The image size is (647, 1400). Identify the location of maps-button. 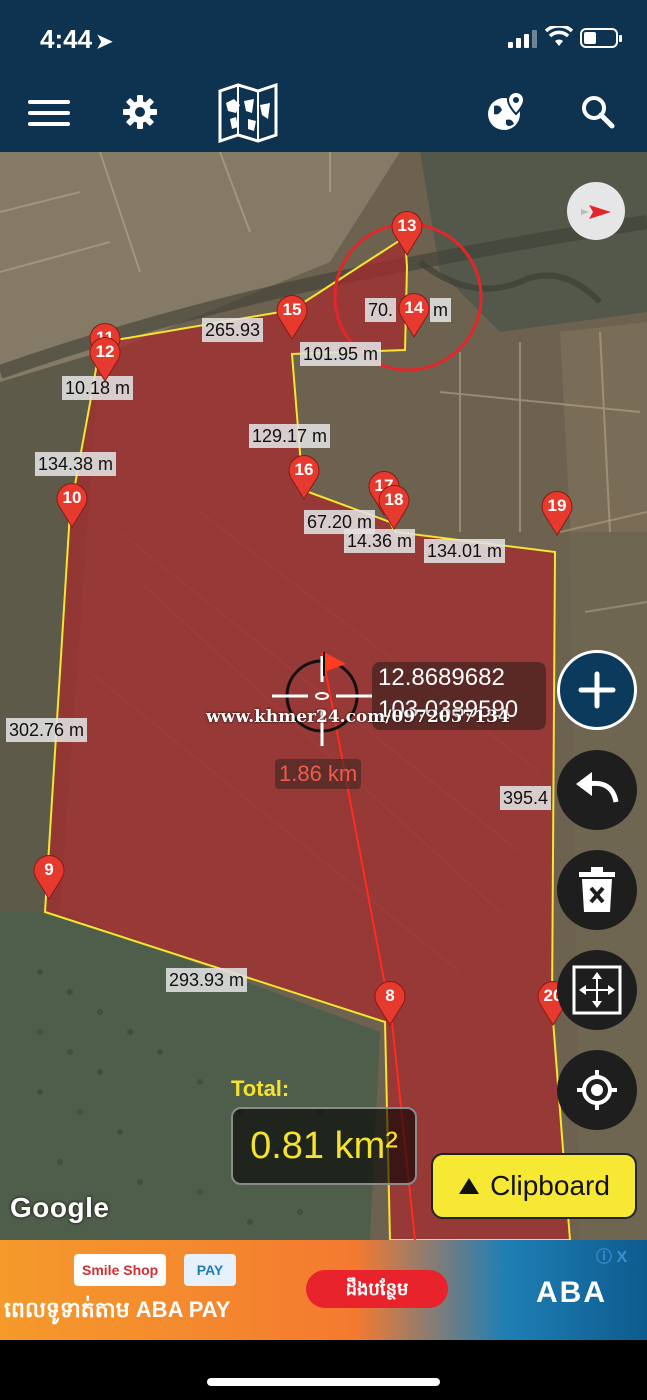
(248, 113).